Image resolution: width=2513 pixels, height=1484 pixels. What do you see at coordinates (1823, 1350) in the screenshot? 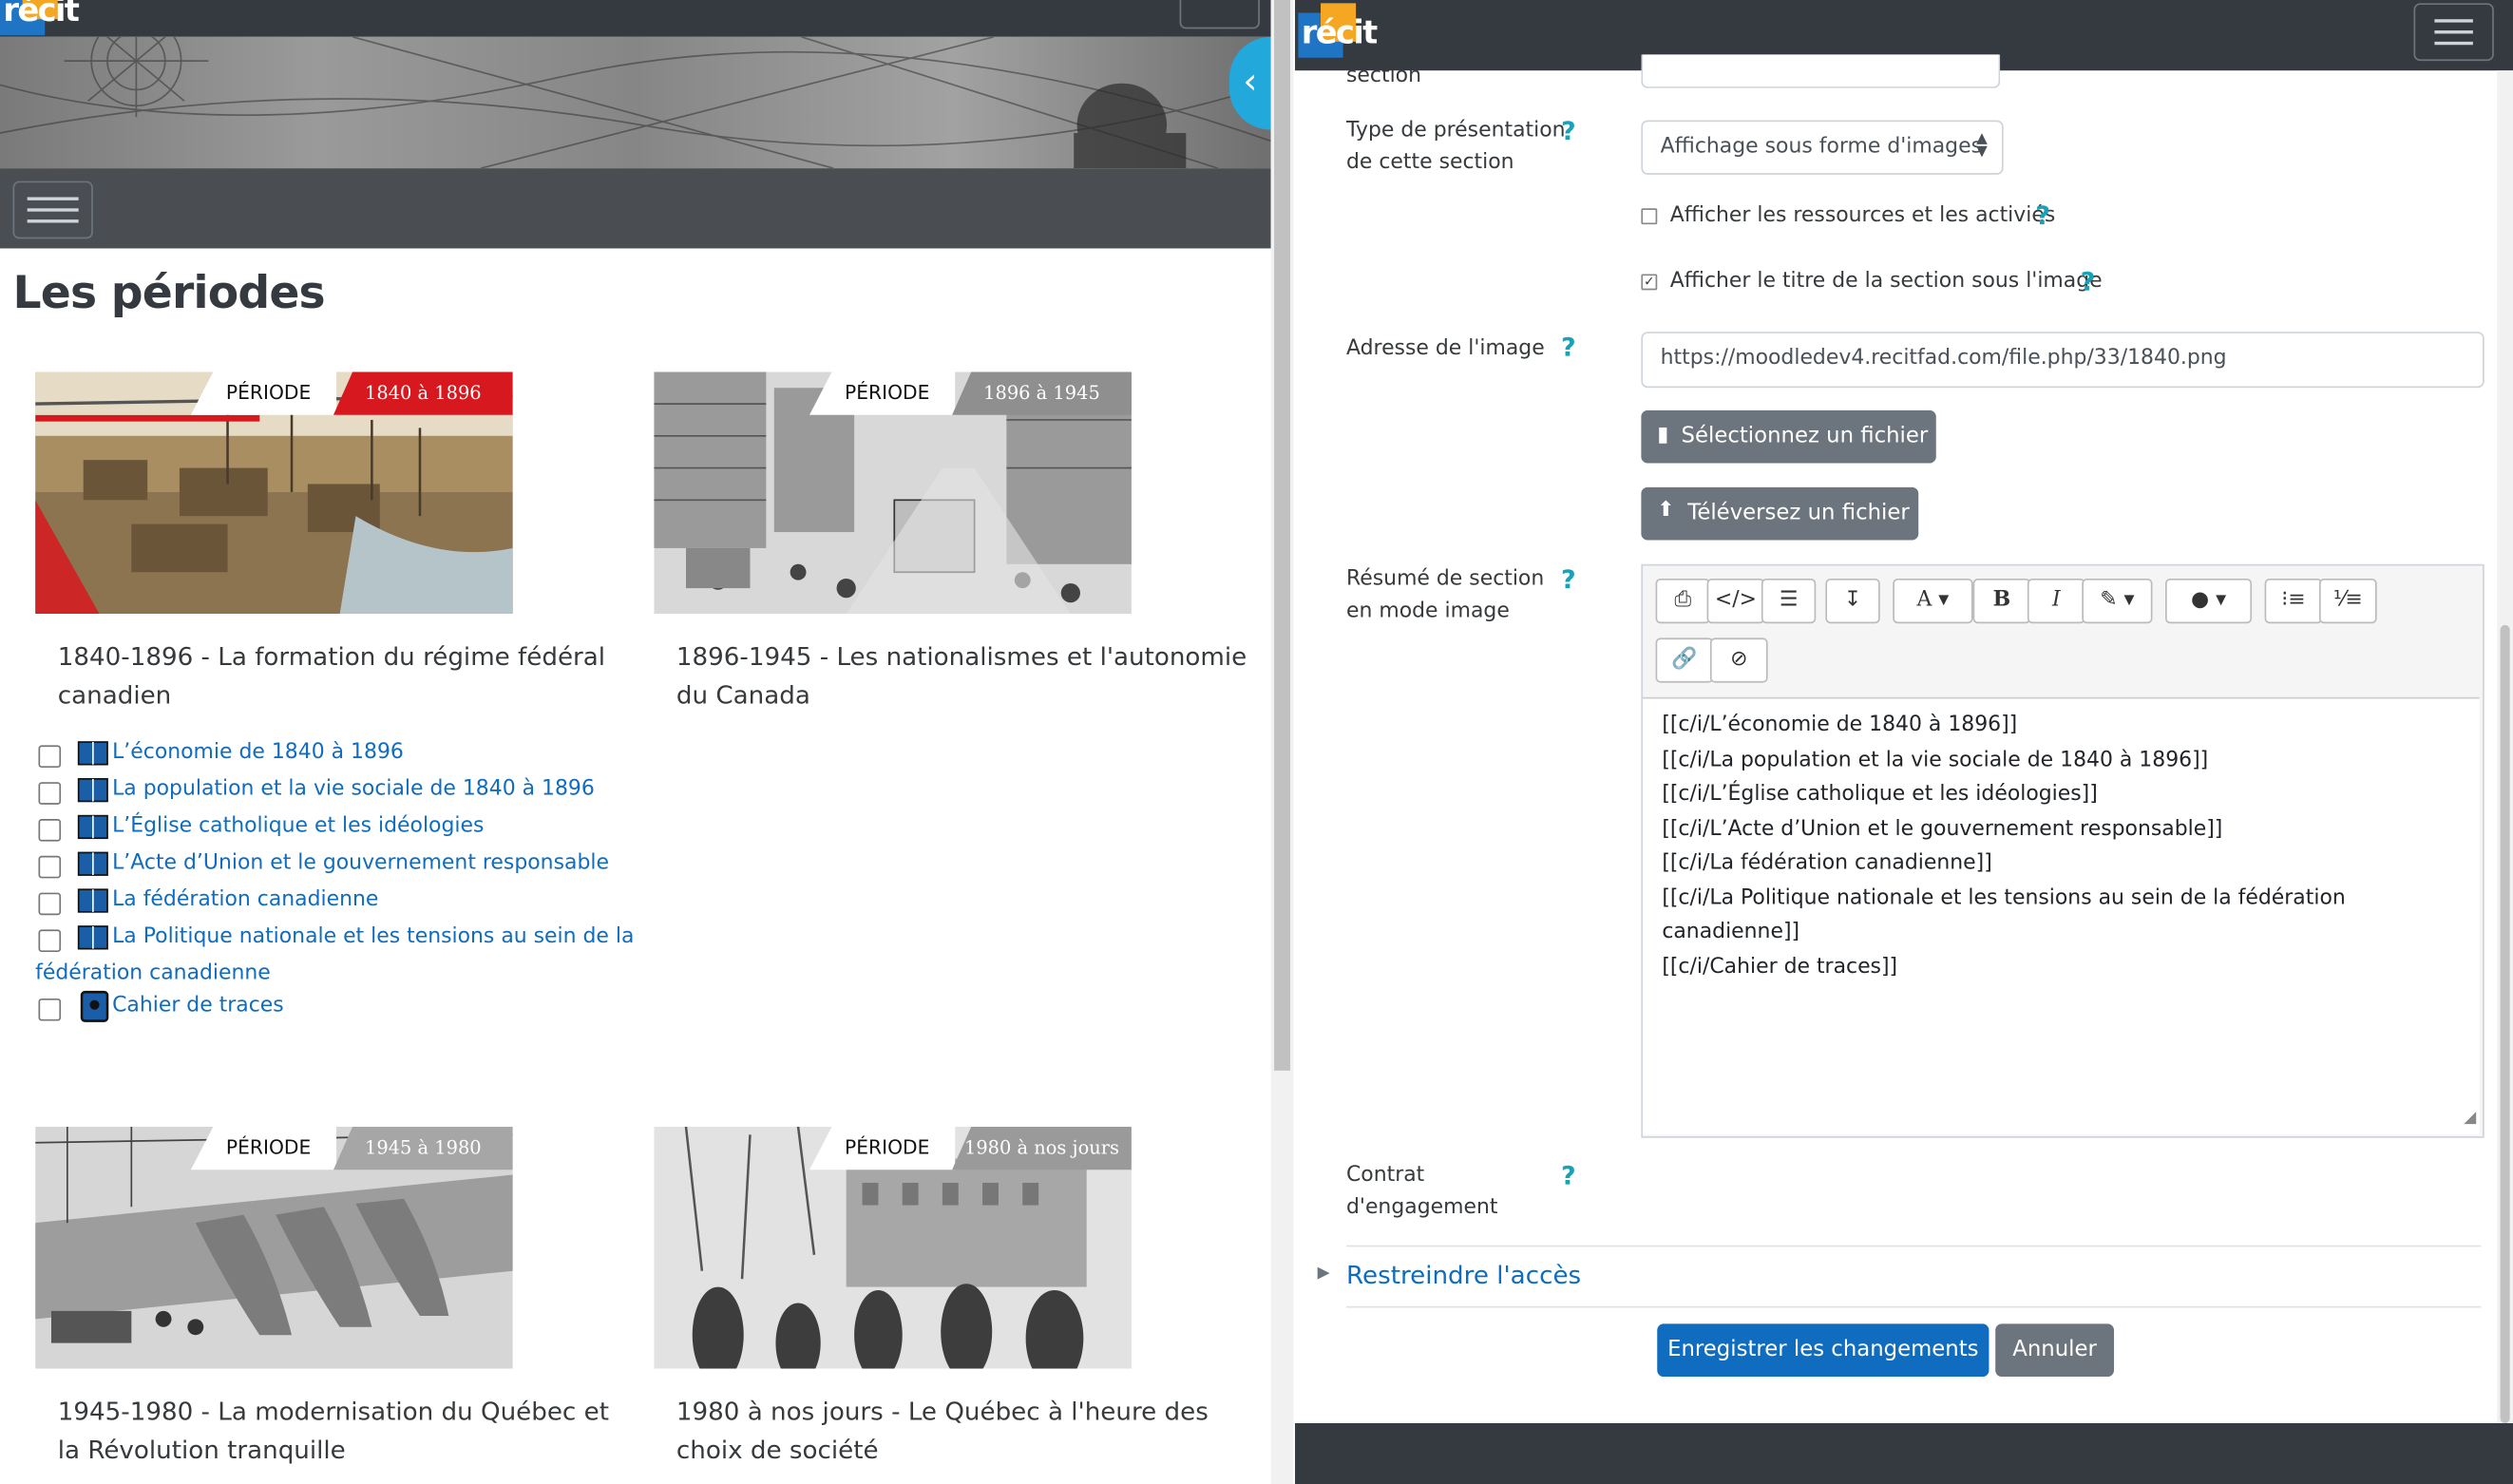
I see `save-changes-button: Enregistrer les changements` at bounding box center [1823, 1350].